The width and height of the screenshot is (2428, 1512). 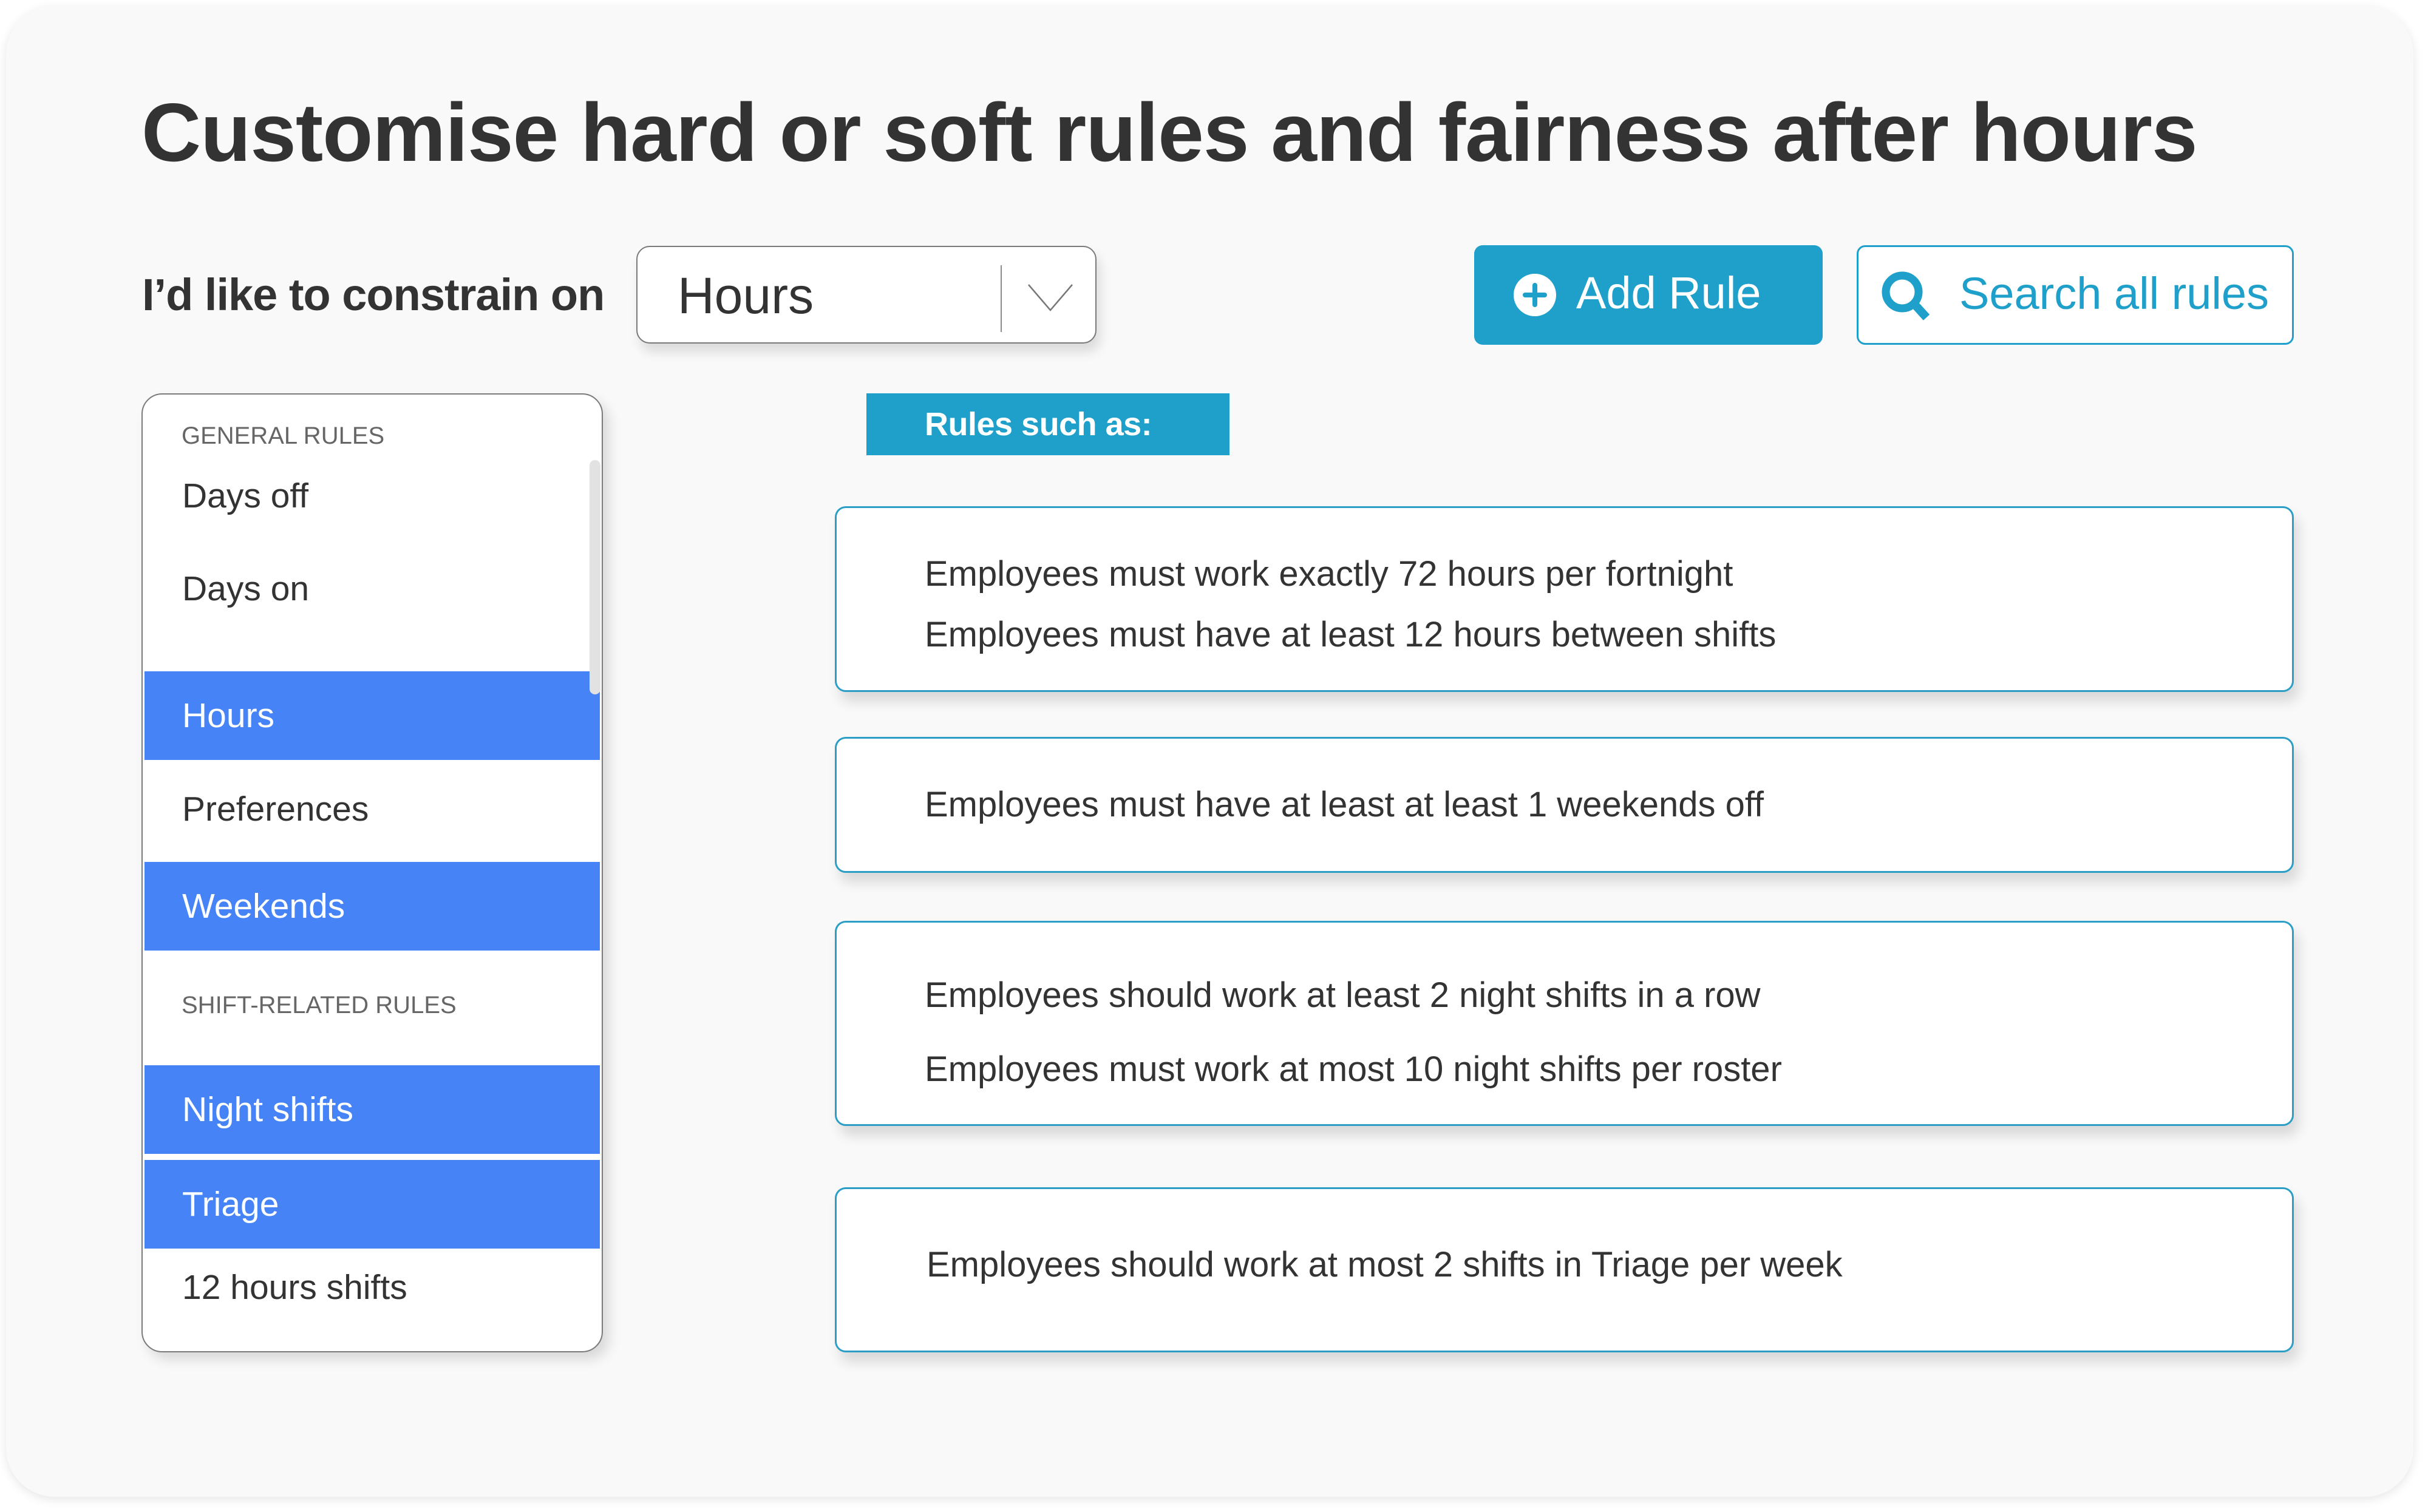 What do you see at coordinates (867, 295) in the screenshot?
I see `constraint-select: Hours` at bounding box center [867, 295].